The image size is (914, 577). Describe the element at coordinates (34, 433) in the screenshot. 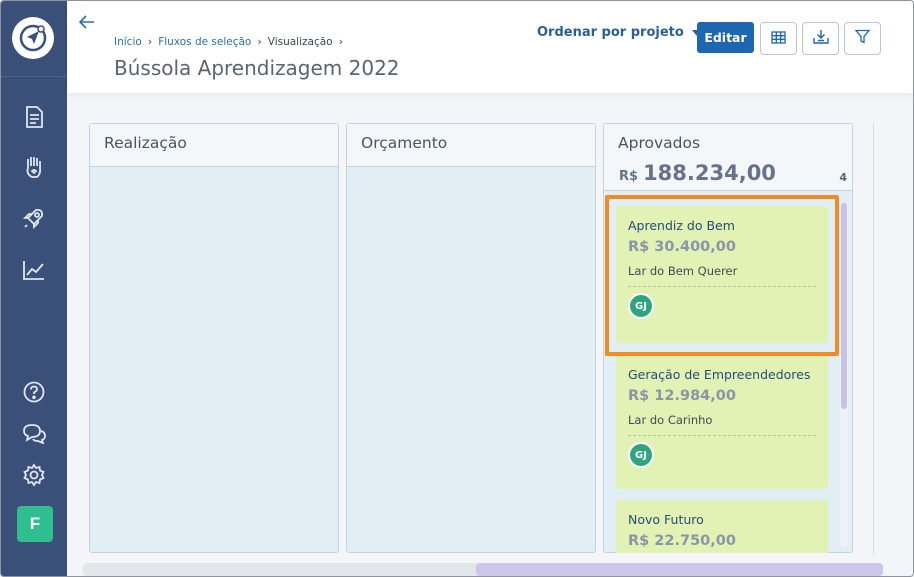

I see `chat-bubbles-icon` at that location.